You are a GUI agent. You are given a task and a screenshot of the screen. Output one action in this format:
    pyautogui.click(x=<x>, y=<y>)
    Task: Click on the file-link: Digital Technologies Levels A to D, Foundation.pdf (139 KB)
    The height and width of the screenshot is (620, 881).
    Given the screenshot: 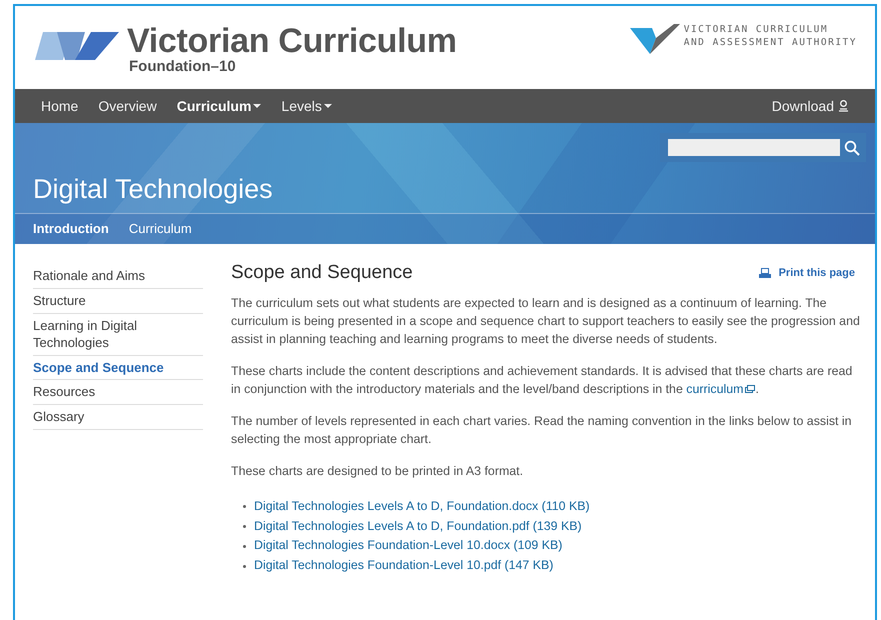 What is the action you would take?
    pyautogui.click(x=418, y=526)
    